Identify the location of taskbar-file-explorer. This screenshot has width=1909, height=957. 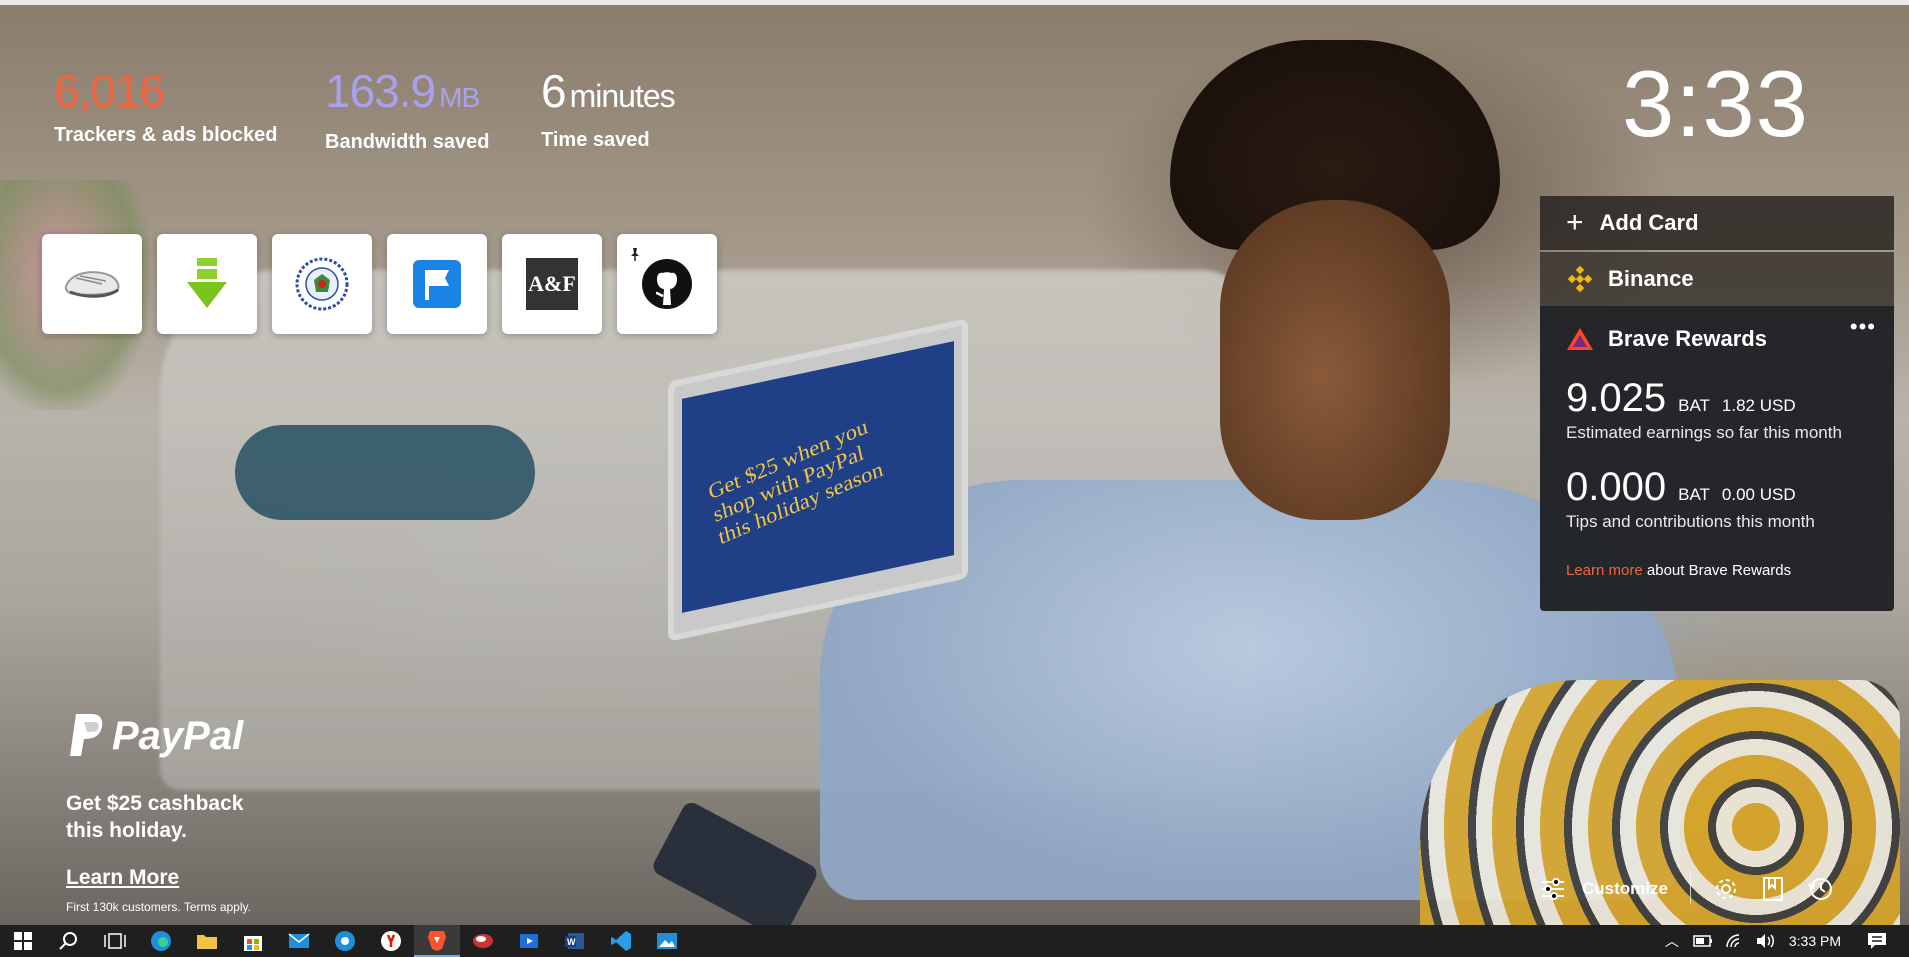
(207, 941).